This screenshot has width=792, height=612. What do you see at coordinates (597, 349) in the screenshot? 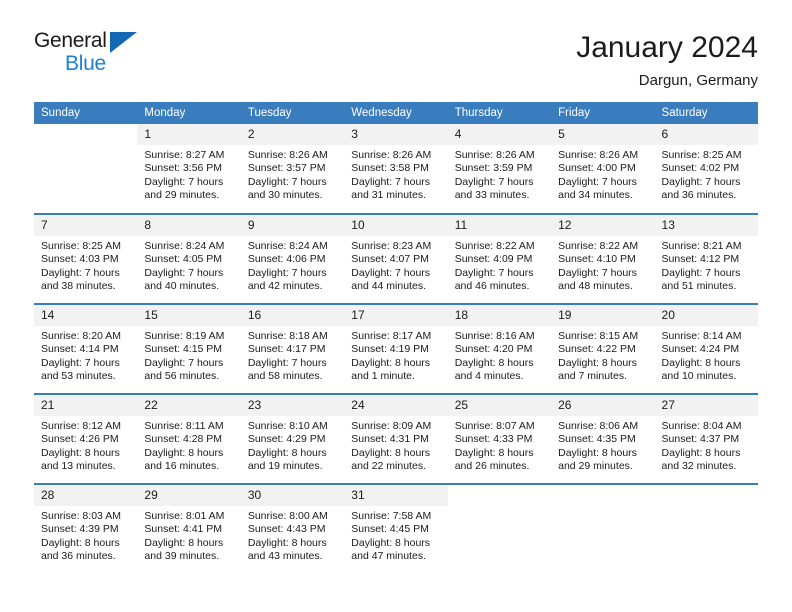
I see `day-info-line: Sunset: 4:22 PM` at bounding box center [597, 349].